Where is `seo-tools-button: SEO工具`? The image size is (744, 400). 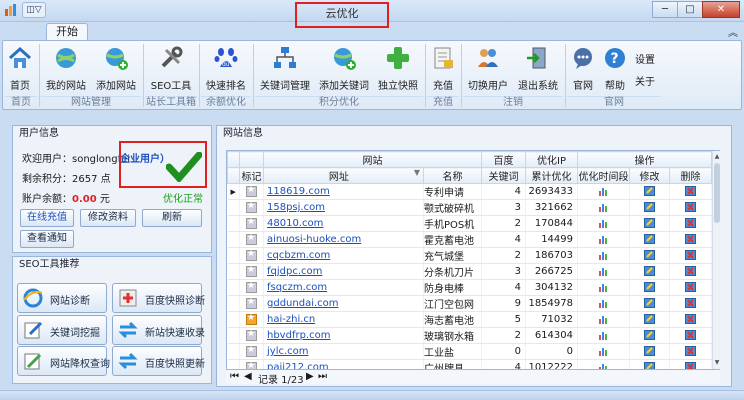 seo-tools-button: SEO工具 is located at coordinates (171, 69).